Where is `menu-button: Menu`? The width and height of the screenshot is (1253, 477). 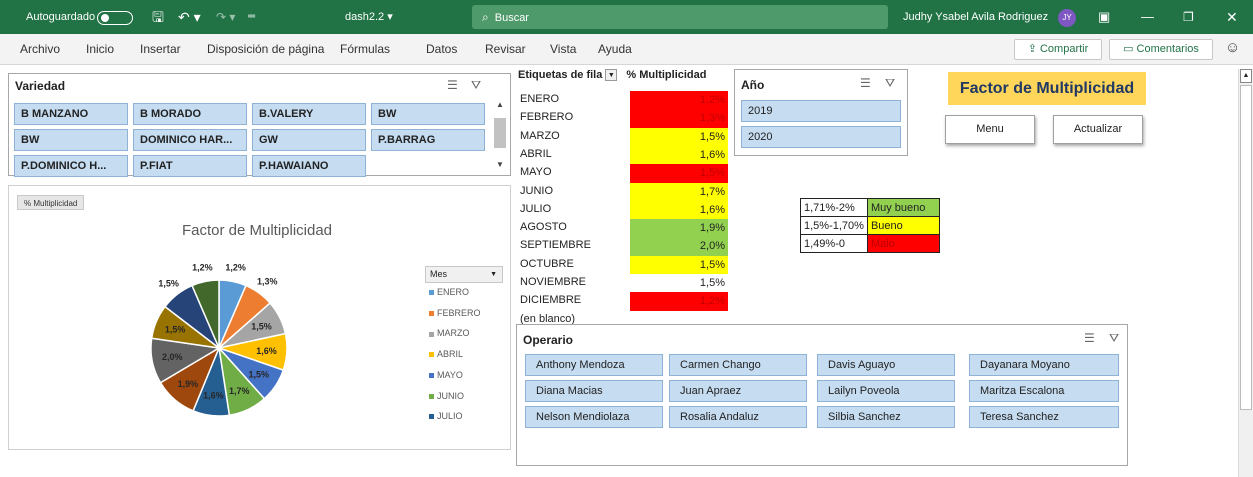
menu-button: Menu is located at coordinates (990, 129).